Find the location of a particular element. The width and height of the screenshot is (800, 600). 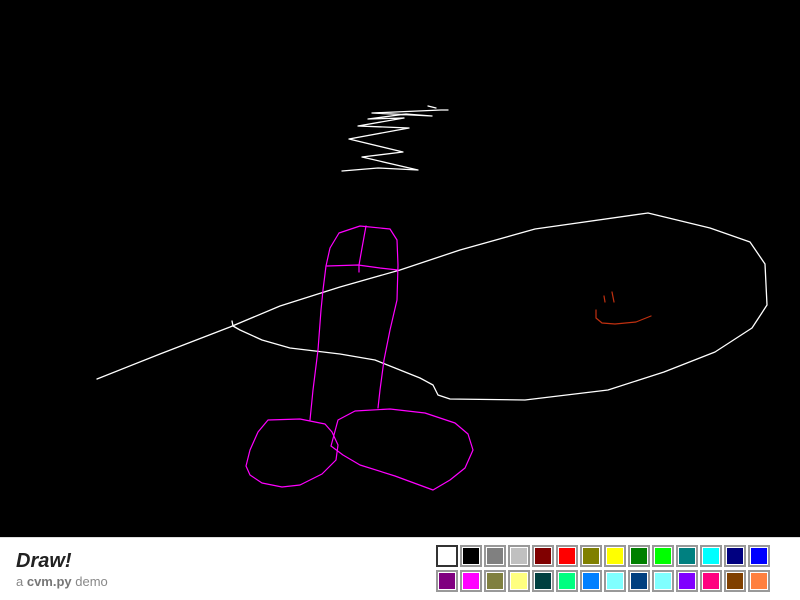

subtitle-library-name: cvm.py is located at coordinates (49, 581).